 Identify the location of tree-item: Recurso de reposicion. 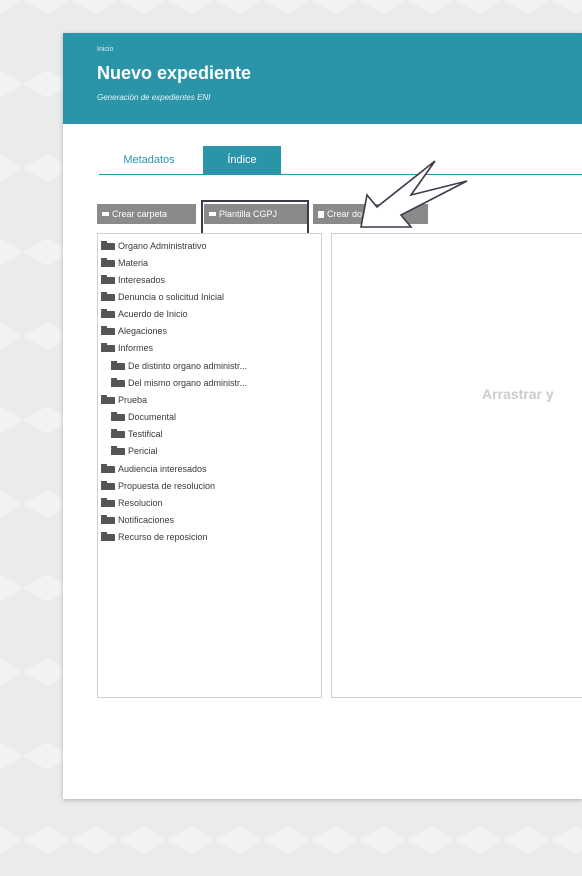
(154, 537).